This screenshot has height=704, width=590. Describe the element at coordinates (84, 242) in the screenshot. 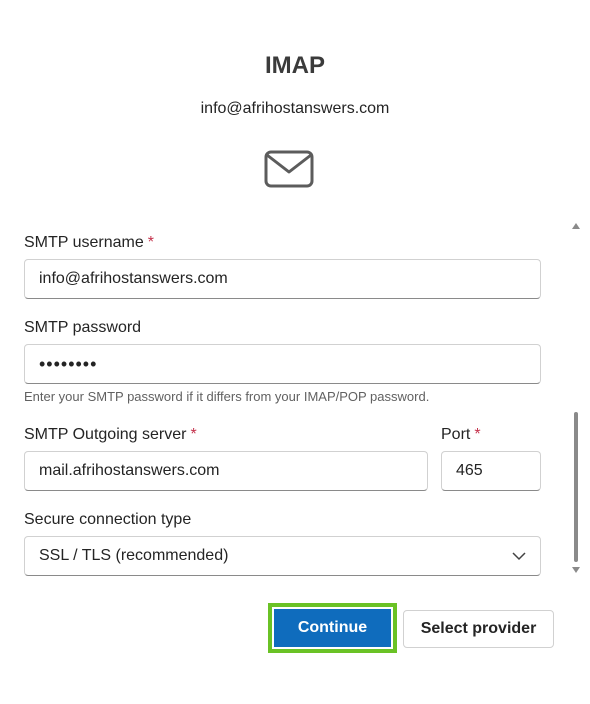

I see `smtp-username-label-text: SMTP username` at that location.